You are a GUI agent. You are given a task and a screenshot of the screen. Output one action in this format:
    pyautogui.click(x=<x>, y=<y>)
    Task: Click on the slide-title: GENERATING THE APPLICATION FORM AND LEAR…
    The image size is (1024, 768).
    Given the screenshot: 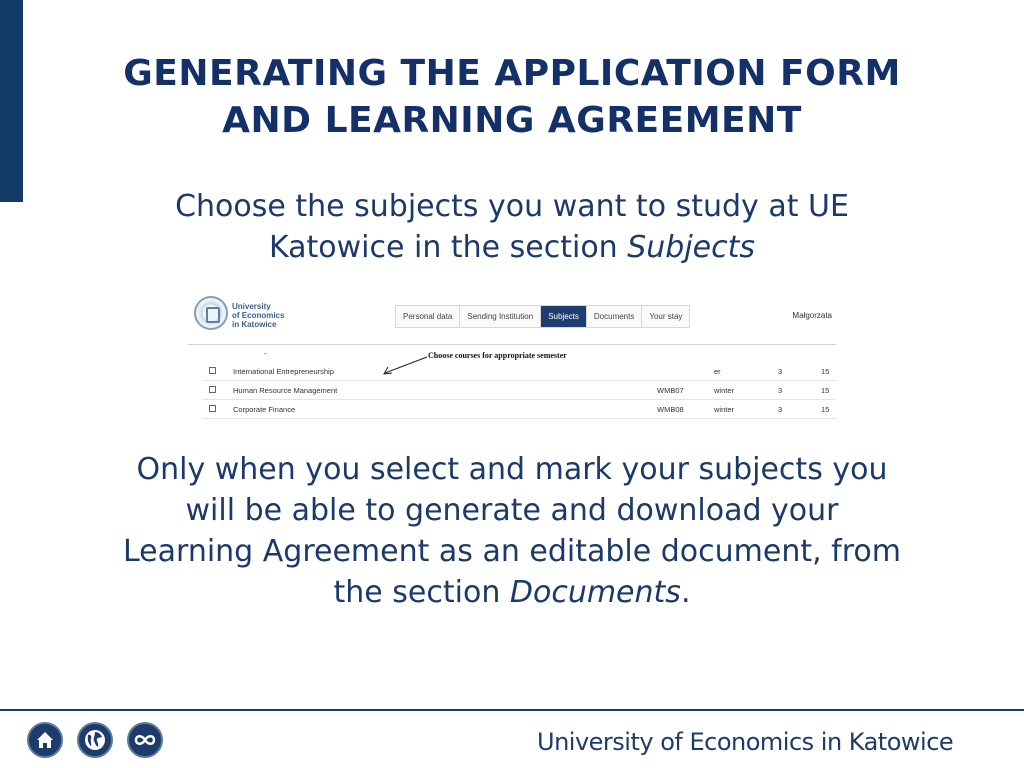 What is the action you would take?
    pyautogui.click(x=512, y=97)
    